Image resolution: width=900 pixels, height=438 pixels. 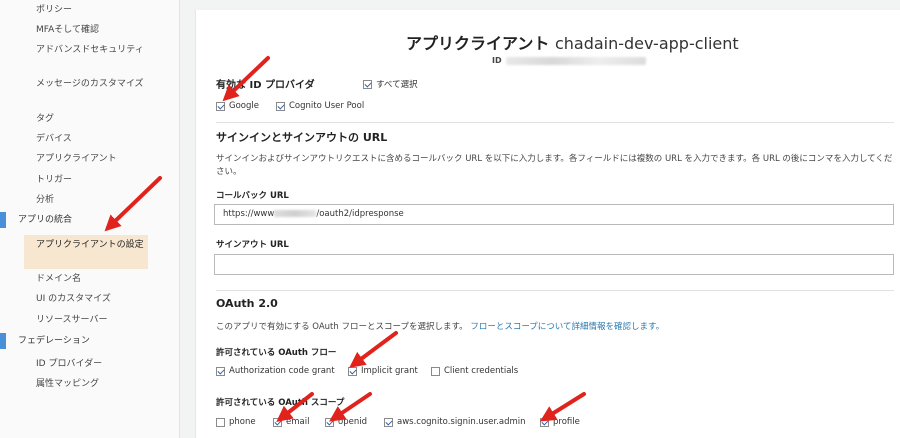 I want to click on sidebar-item-identity-providers: ID プロバイダー, so click(x=101, y=364).